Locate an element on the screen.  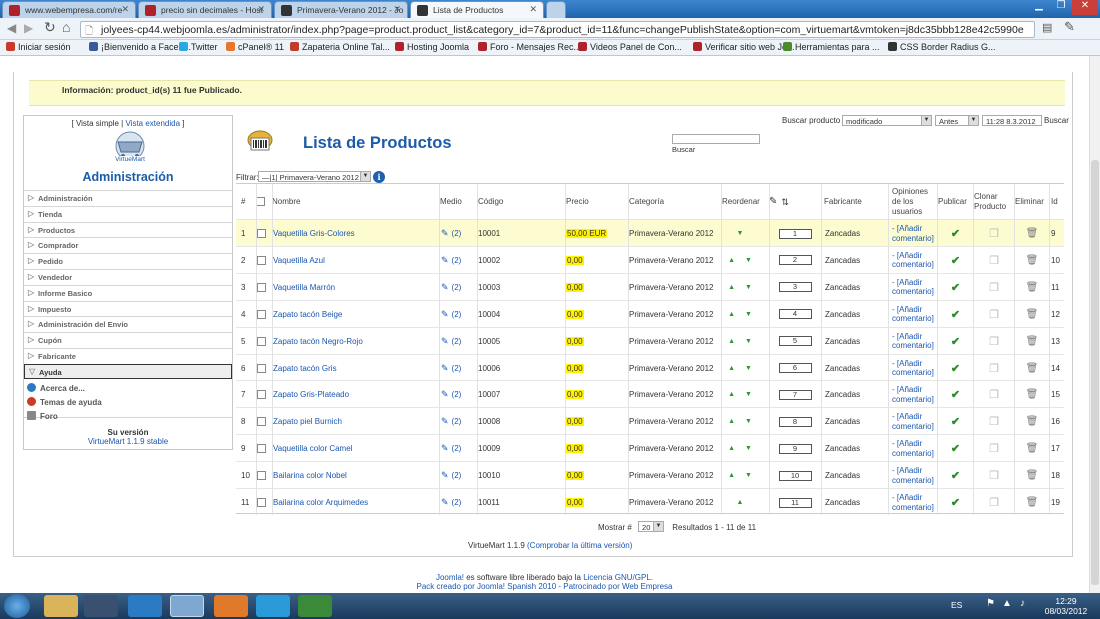
bookmark-item: Hosting Joomla is located at coordinates (432, 47).